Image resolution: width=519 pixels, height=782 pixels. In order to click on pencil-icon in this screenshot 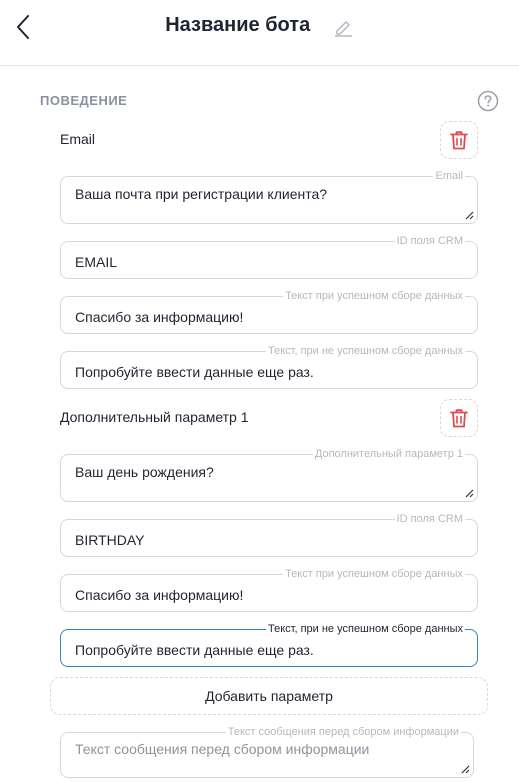, I will do `click(343, 28)`.